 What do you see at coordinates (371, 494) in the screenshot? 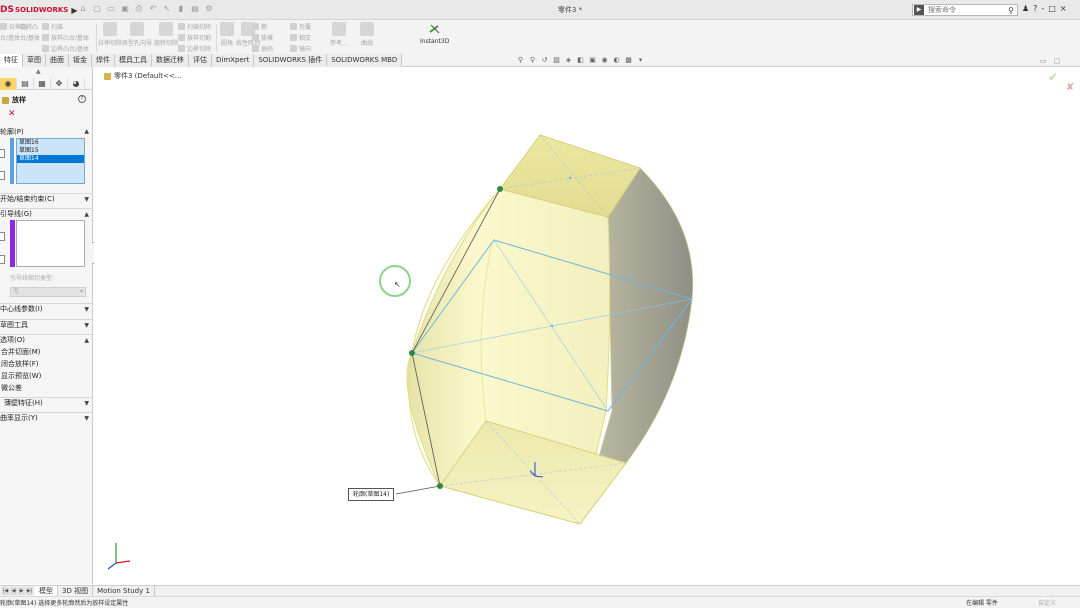
I see `profile-callout: 轮廓(草图14)` at bounding box center [371, 494].